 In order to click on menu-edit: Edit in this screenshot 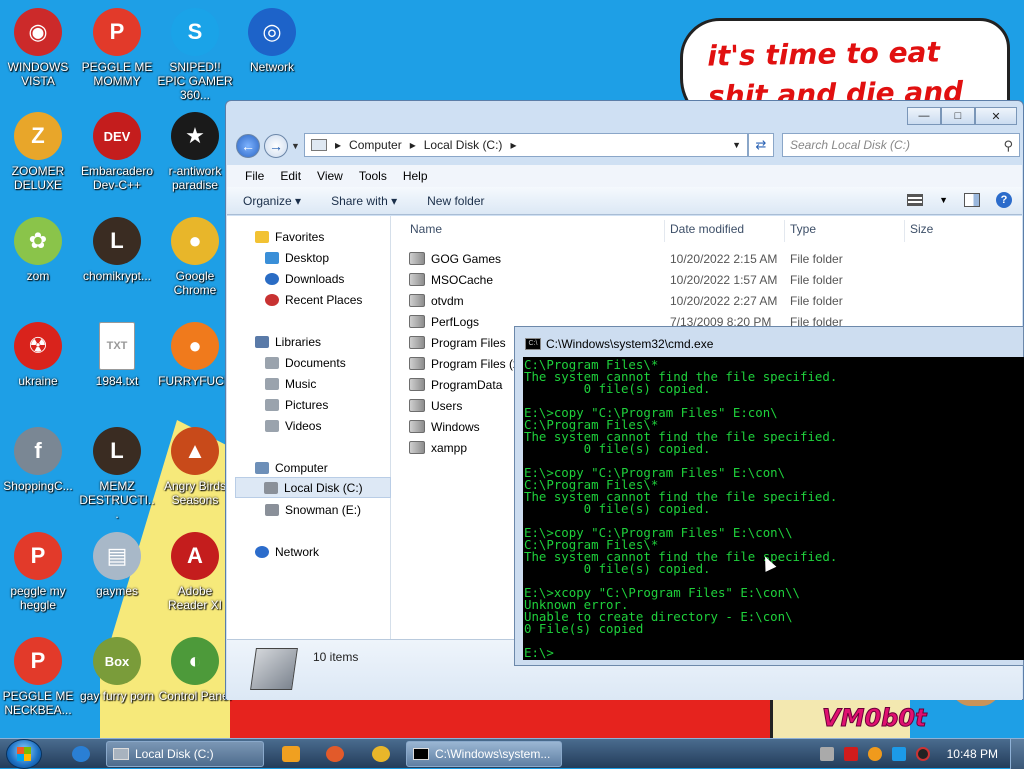, I will do `click(290, 176)`.